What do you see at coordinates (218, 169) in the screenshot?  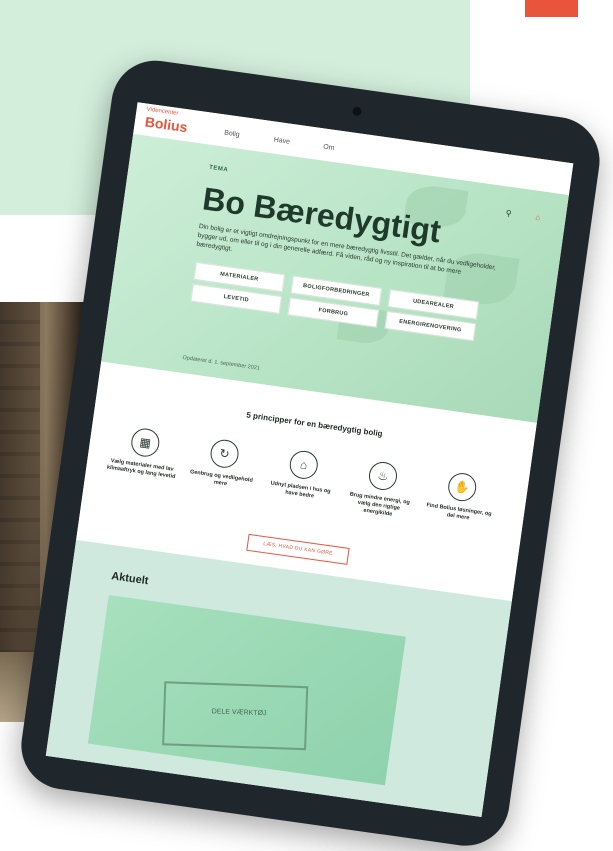 I see `theme-tag: TEMA` at bounding box center [218, 169].